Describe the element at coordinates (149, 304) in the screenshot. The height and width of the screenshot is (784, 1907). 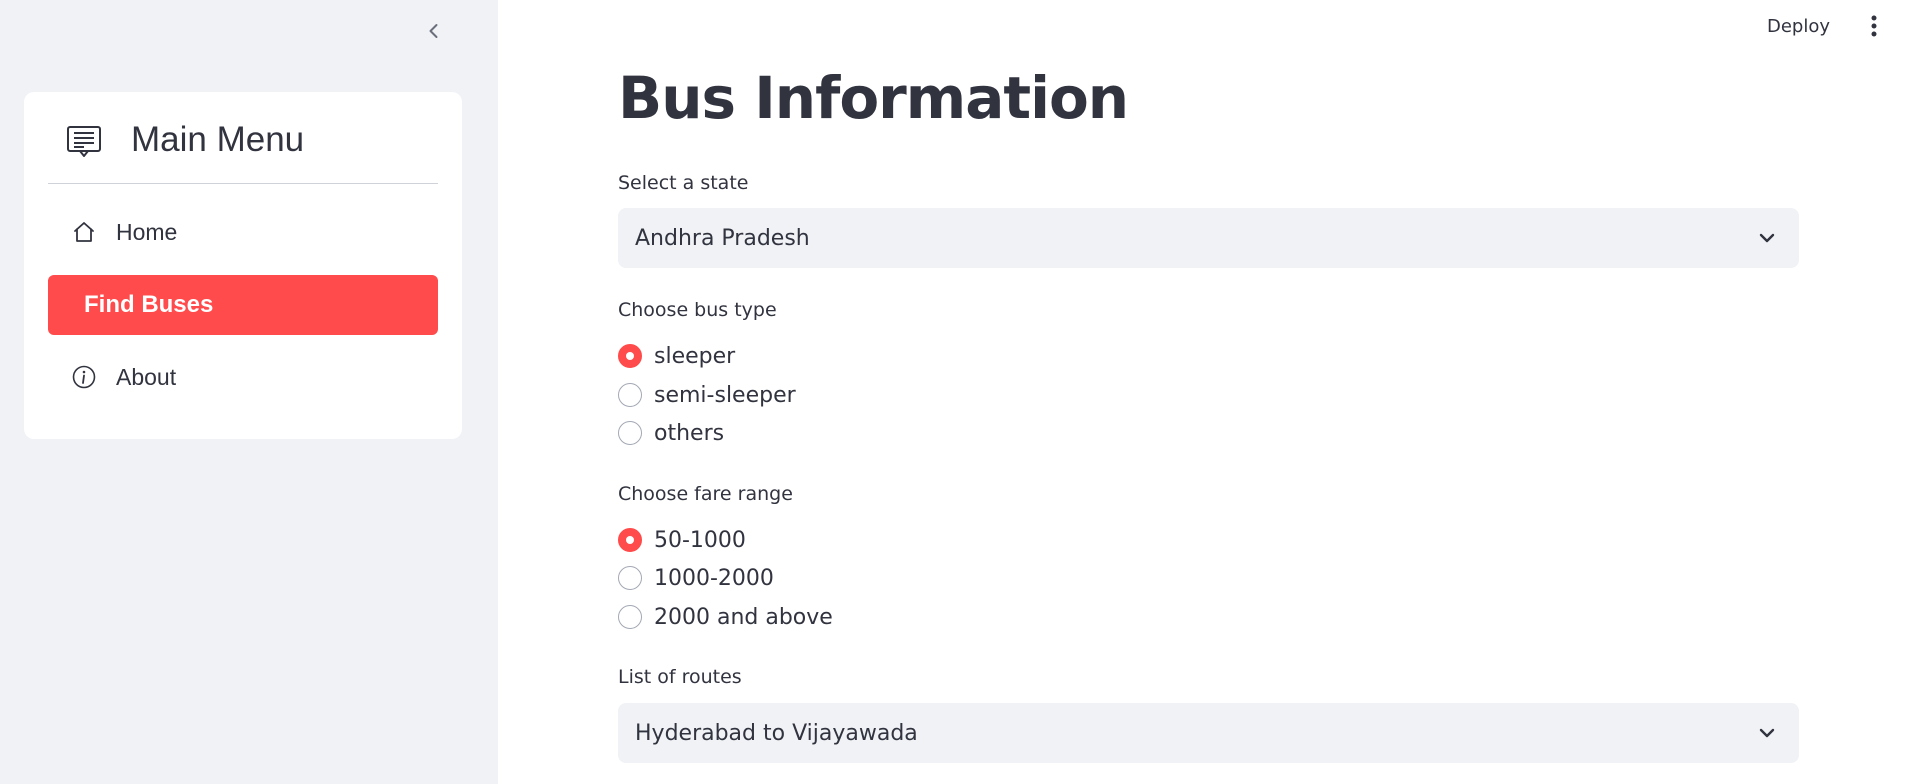
I see `sidebar-item-label: Find Buses` at that location.